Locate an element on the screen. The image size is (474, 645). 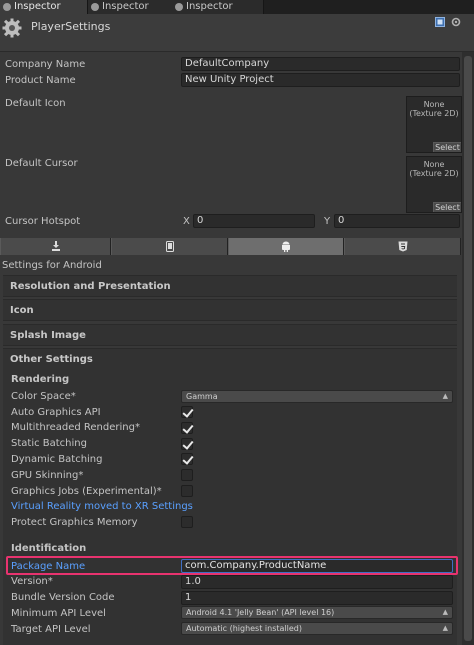
graphics-jobs-checkbox is located at coordinates (187, 491).